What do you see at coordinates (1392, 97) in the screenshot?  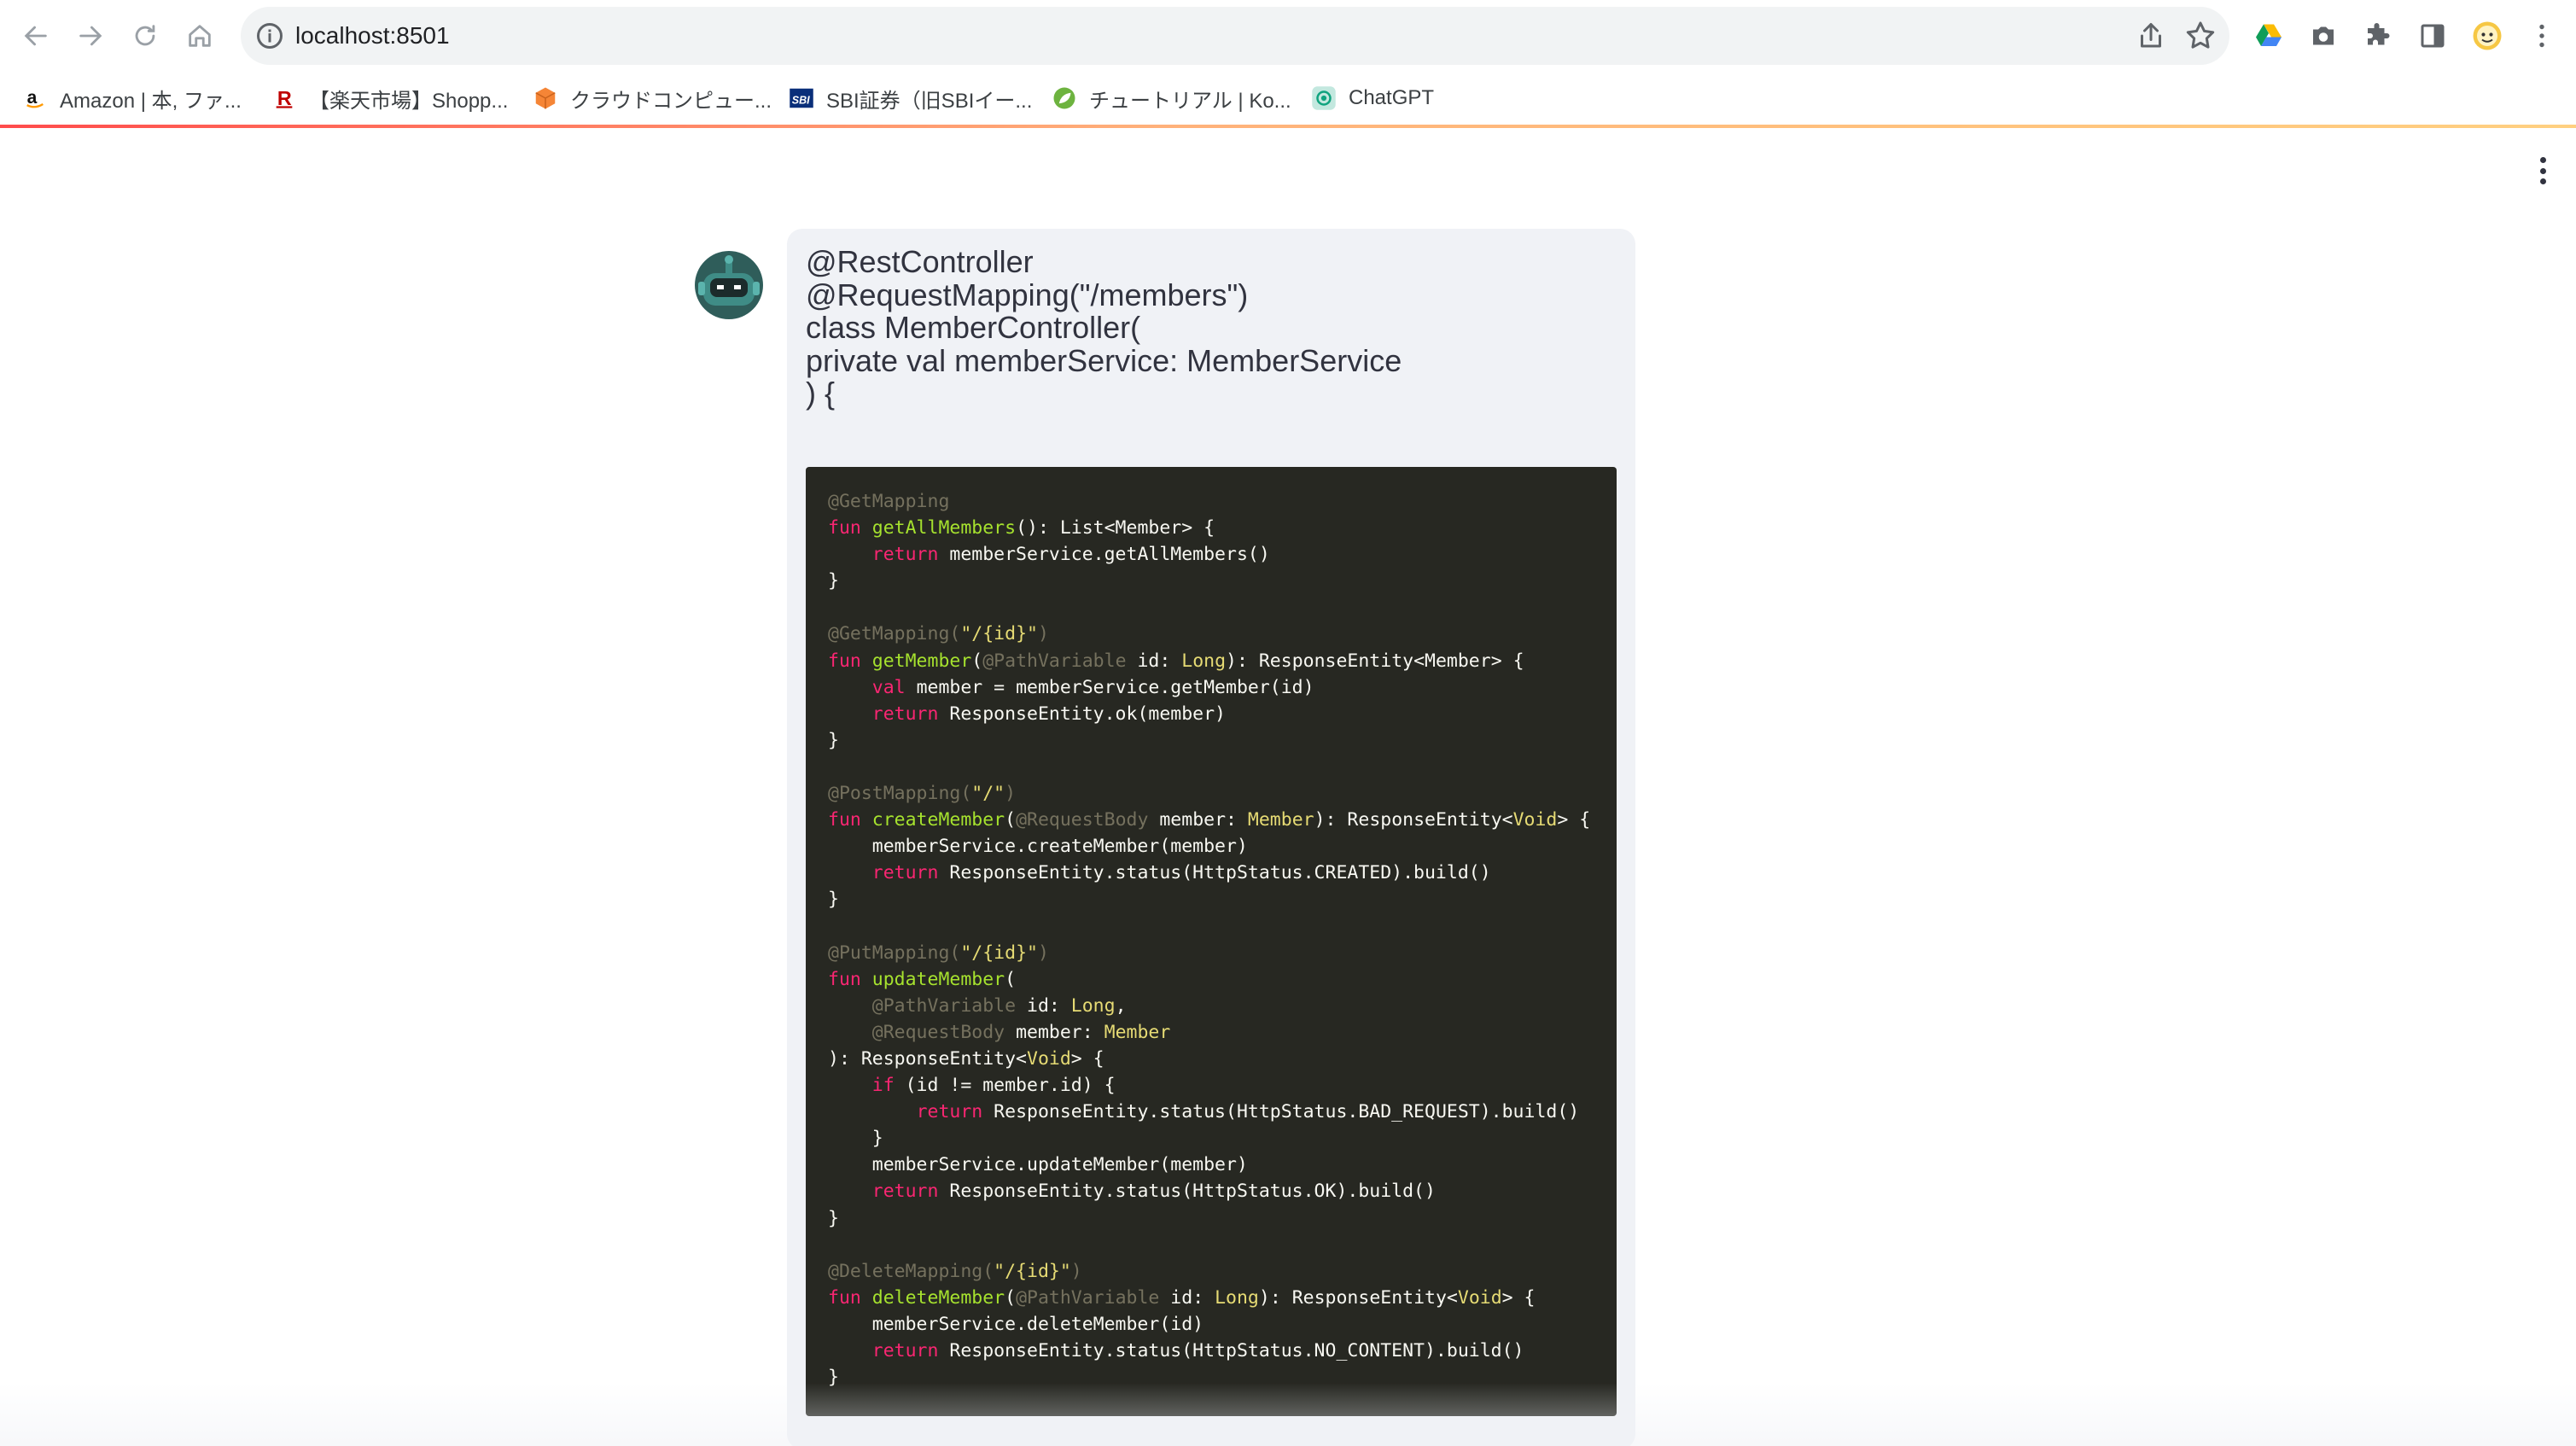 I see `bookmark-label: ChatGPT` at bounding box center [1392, 97].